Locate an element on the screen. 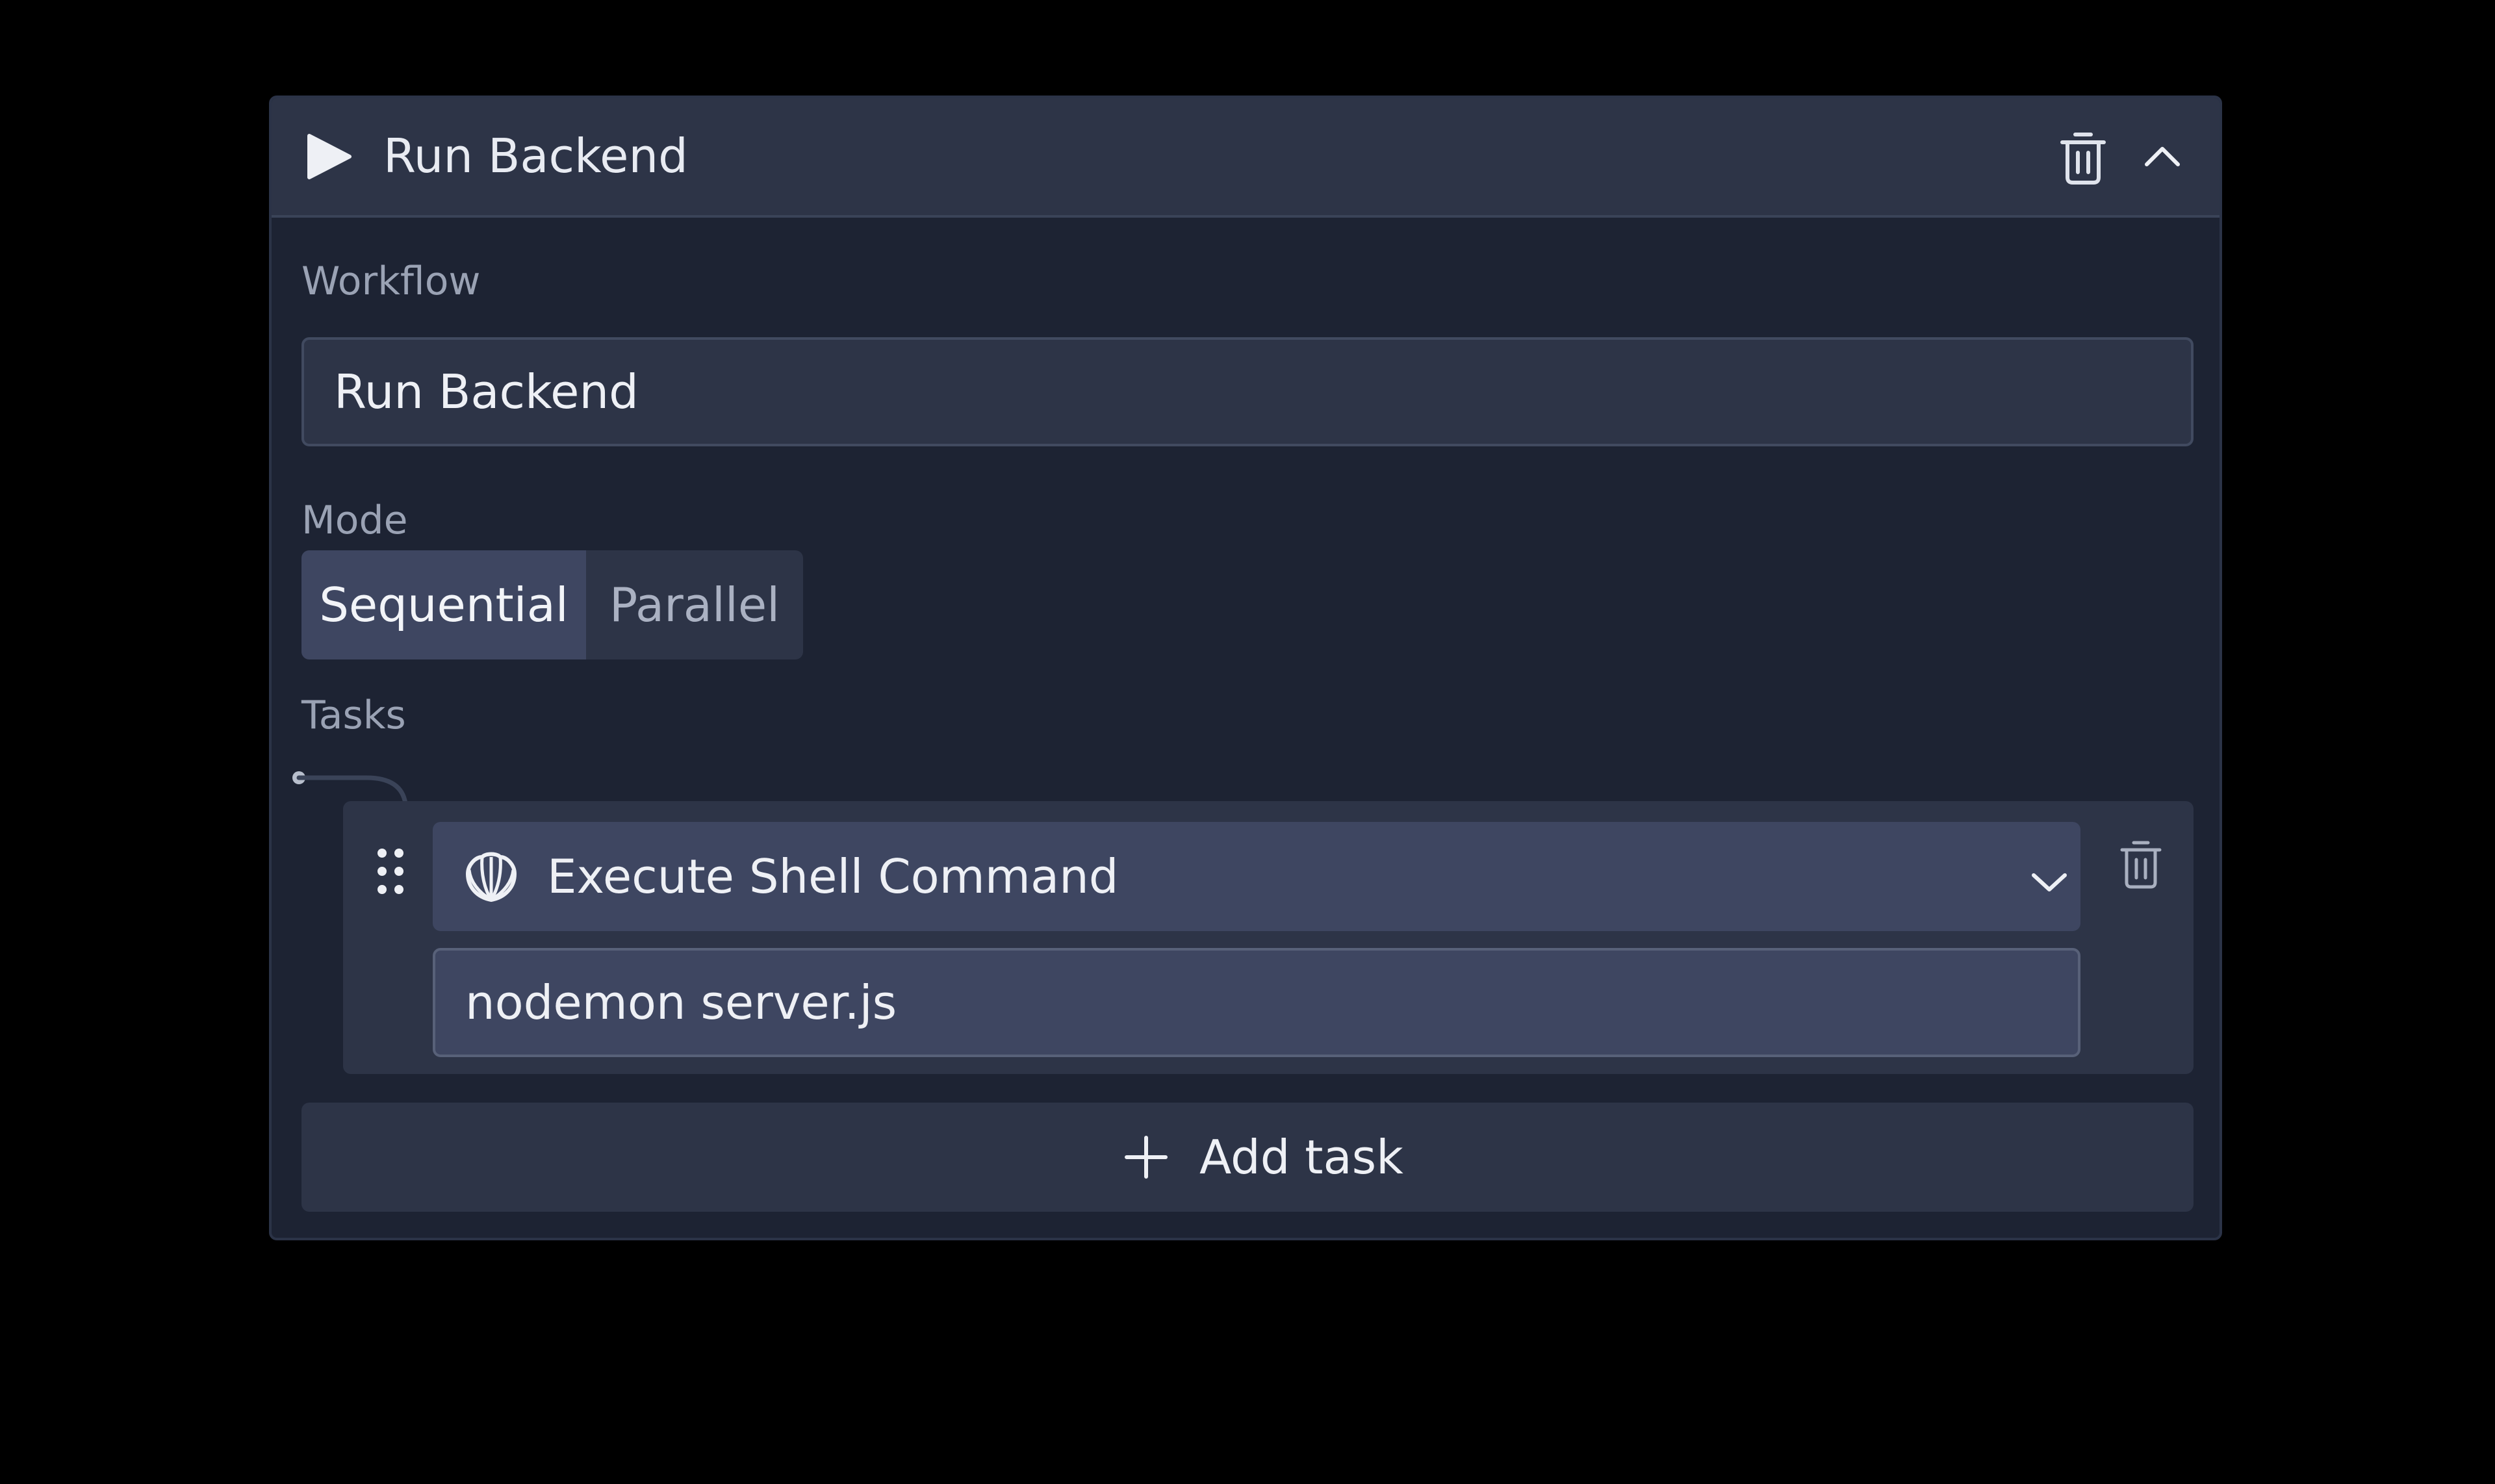 This screenshot has height=1484, width=2495. task-type-label: Execute Shell Command is located at coordinates (833, 877).